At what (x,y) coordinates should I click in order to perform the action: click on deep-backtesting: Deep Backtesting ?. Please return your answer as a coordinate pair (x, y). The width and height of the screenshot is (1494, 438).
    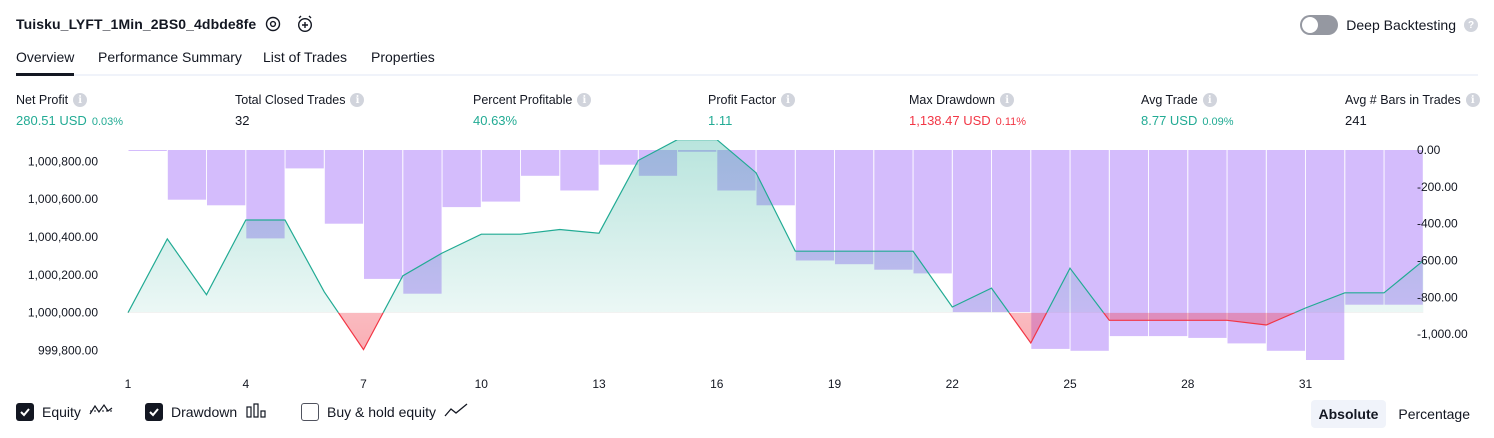
    Looking at the image, I should click on (1389, 25).